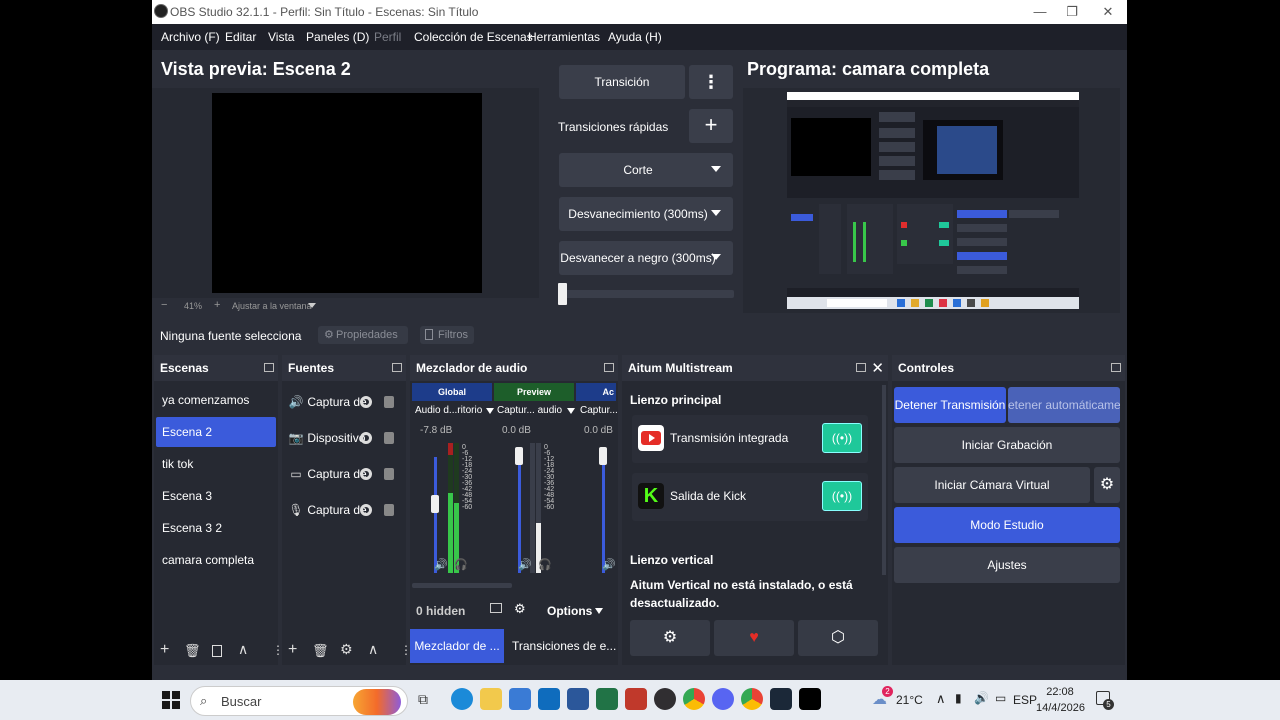 The width and height of the screenshot is (1280, 720). Describe the element at coordinates (884, 480) in the screenshot. I see `multistream-scrollbar` at that location.